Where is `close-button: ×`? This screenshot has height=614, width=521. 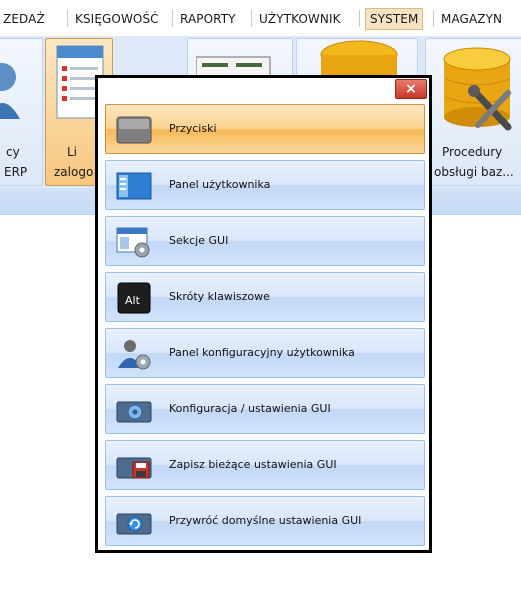
close-button: × is located at coordinates (411, 89).